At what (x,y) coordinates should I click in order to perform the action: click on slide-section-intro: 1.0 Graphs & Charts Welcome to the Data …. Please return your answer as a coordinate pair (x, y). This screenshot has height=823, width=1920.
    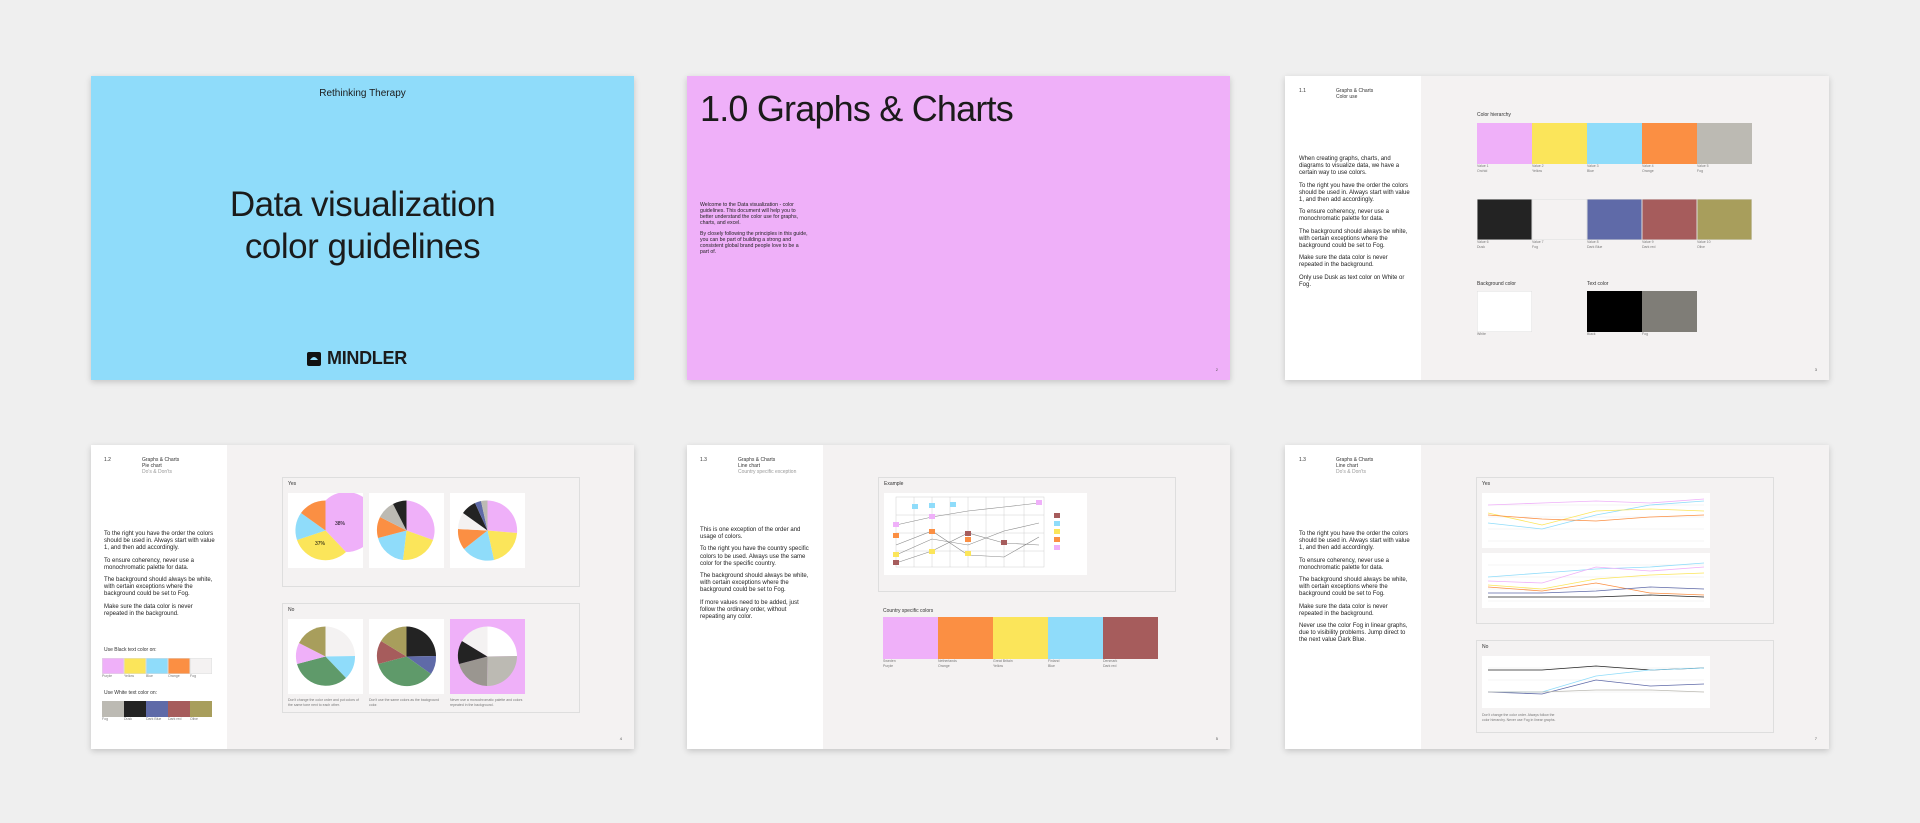
    Looking at the image, I should click on (958, 228).